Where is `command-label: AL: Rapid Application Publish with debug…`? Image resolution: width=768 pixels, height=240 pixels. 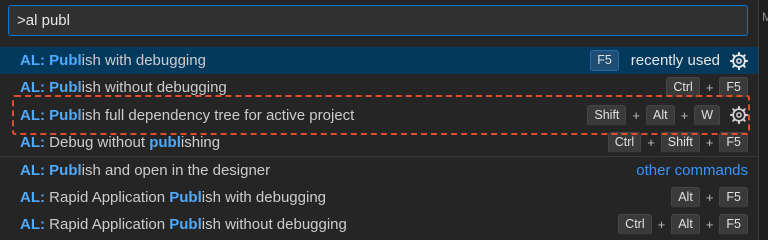
command-label: AL: Rapid Application Publish with debug… is located at coordinates (345, 197).